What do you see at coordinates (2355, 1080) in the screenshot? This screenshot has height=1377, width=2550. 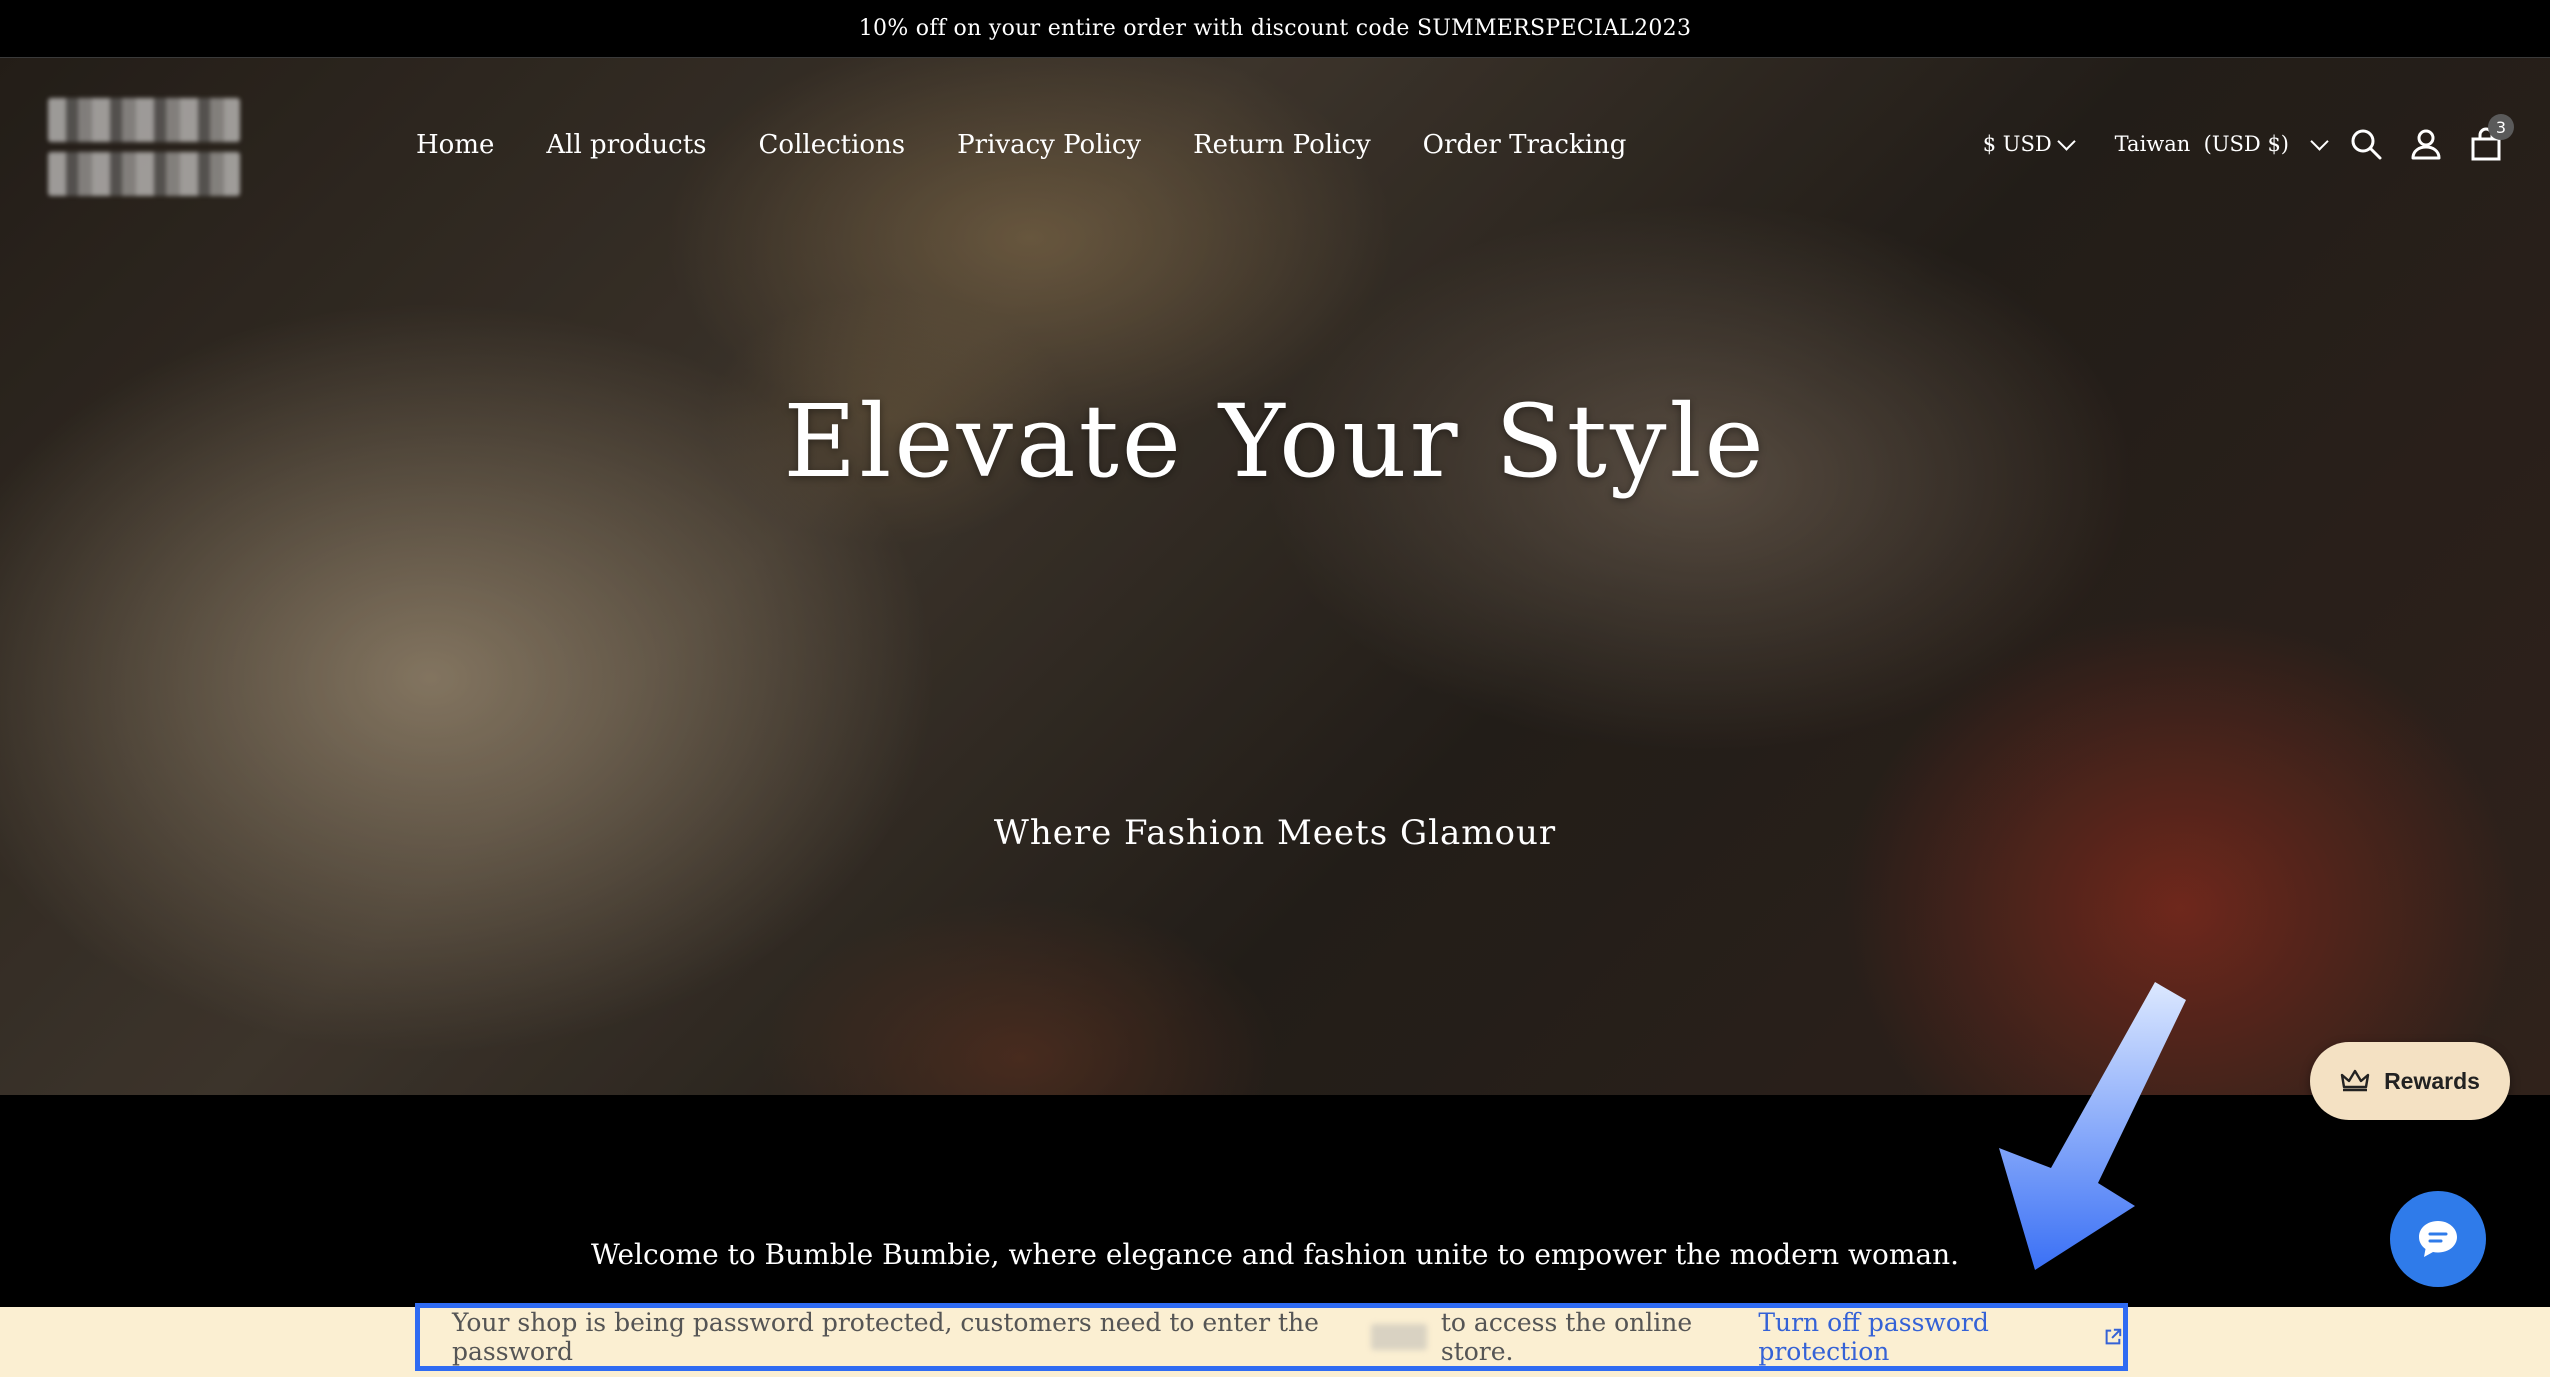 I see `crown-icon` at bounding box center [2355, 1080].